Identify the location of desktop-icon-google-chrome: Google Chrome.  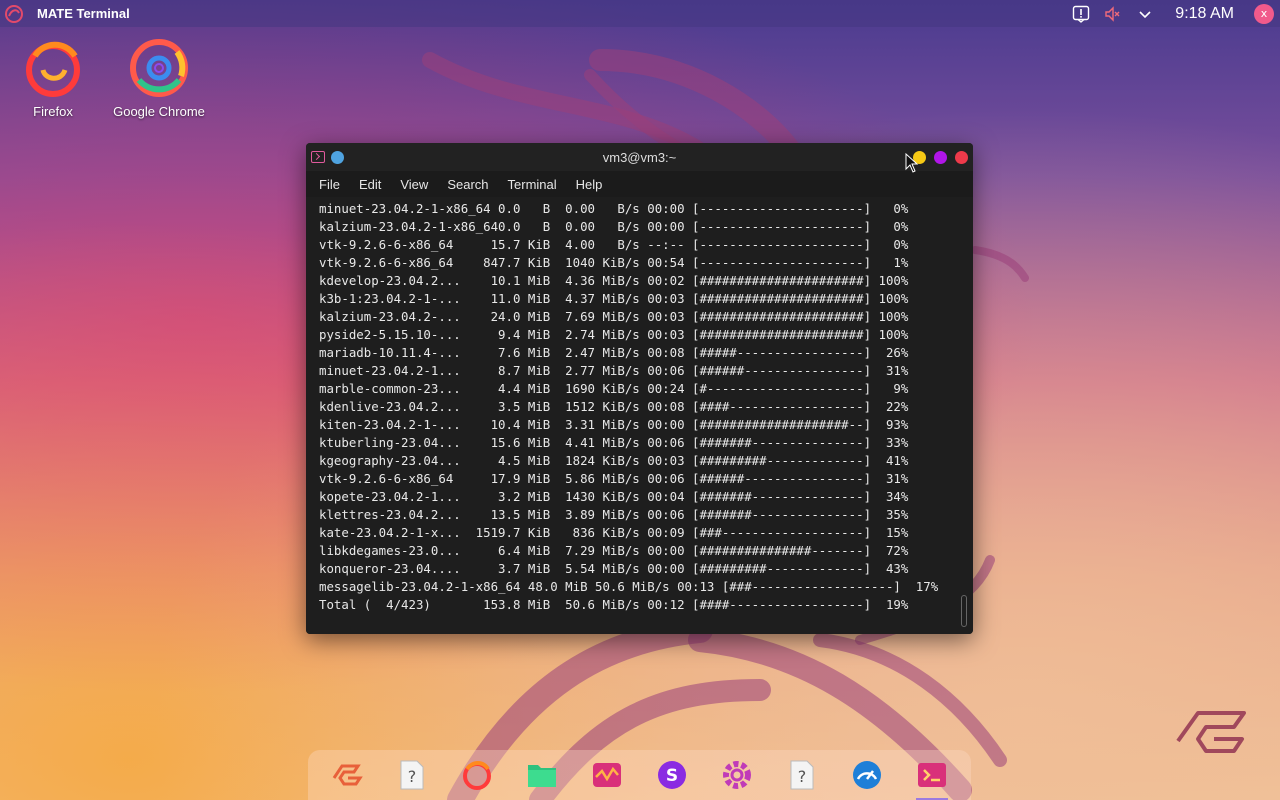
(159, 77).